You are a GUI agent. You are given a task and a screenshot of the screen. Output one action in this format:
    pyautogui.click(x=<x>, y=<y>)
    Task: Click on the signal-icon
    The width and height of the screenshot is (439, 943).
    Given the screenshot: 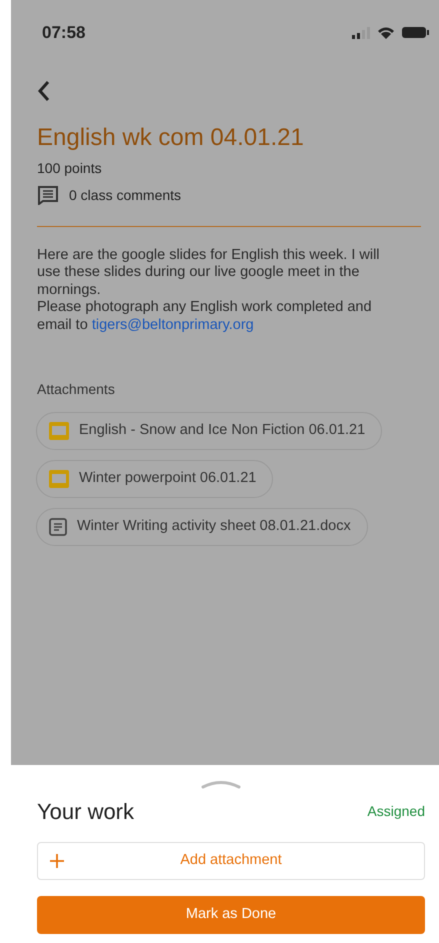 What is the action you would take?
    pyautogui.click(x=361, y=32)
    